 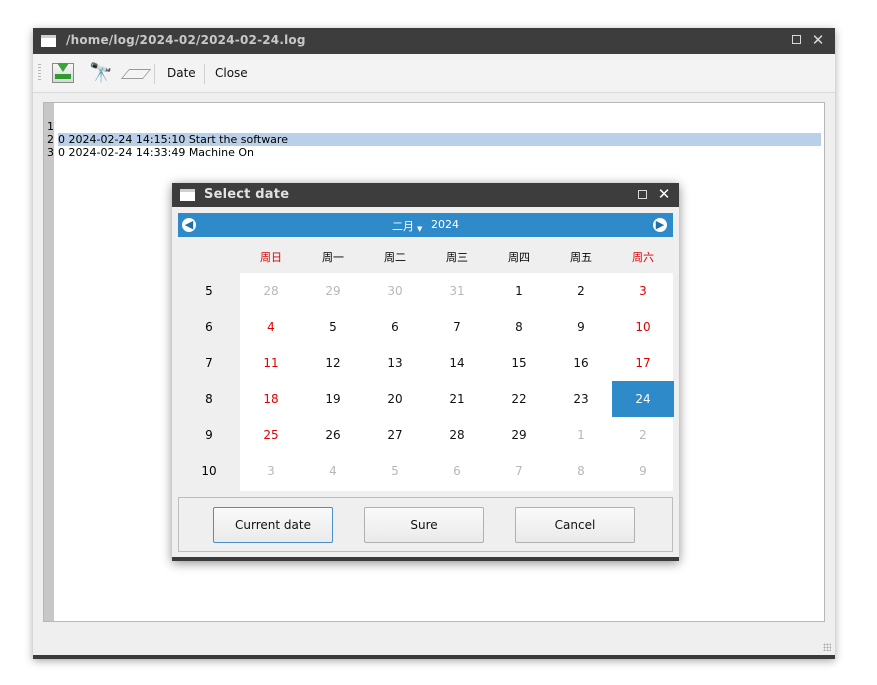 I want to click on chevron-down-icon: ▼, so click(x=420, y=229).